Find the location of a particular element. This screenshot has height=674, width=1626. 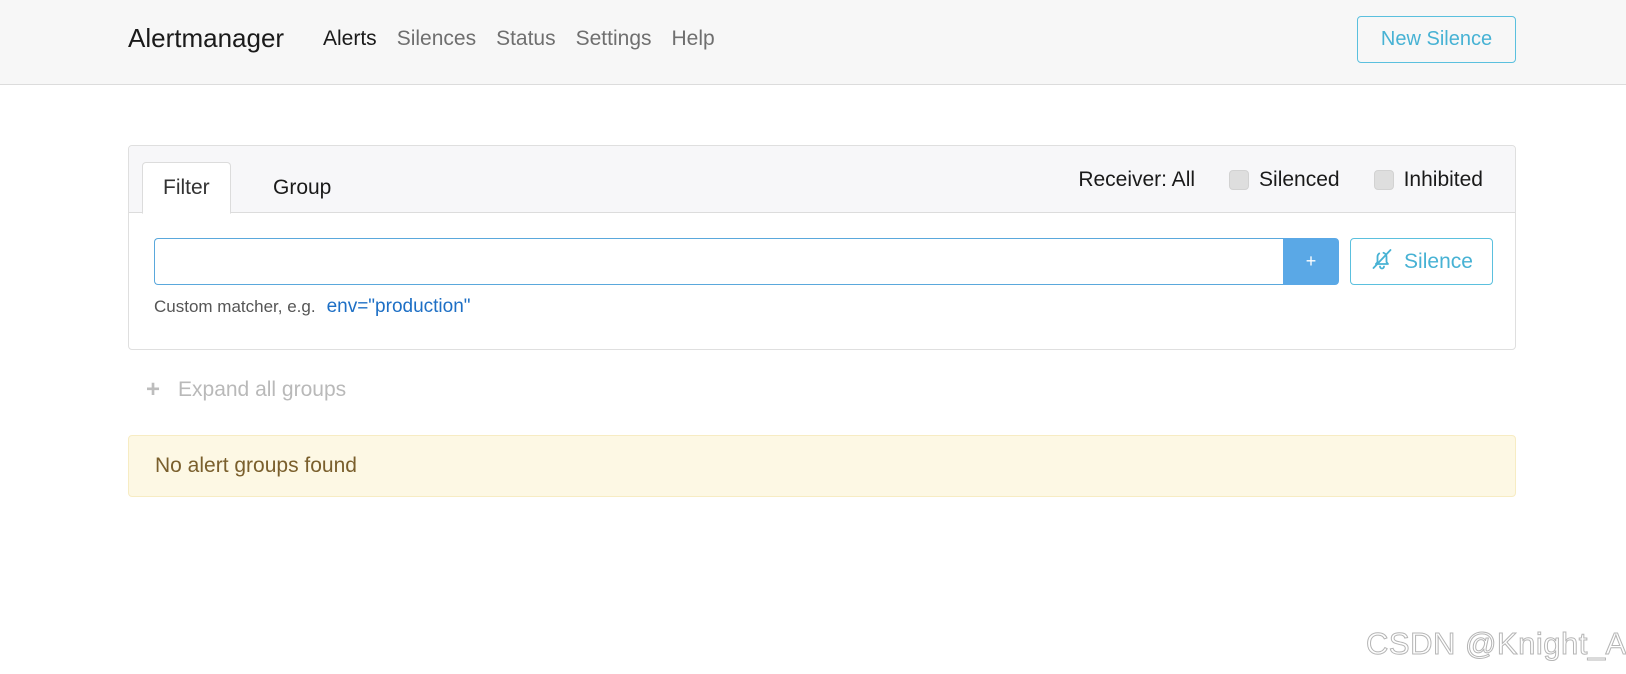

matcher-example-link: env="production" is located at coordinates (399, 307).